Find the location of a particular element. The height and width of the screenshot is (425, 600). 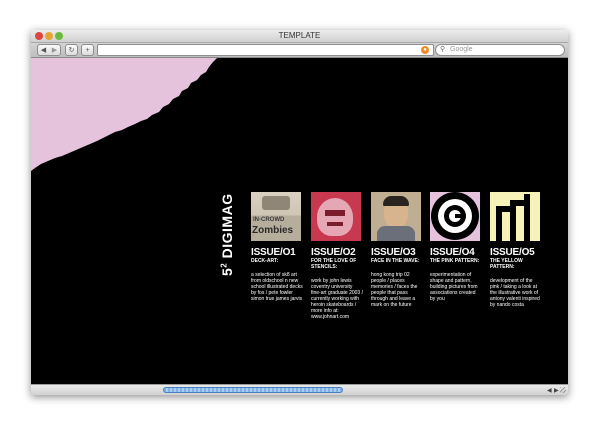

scrollbar-thumb is located at coordinates (253, 390).